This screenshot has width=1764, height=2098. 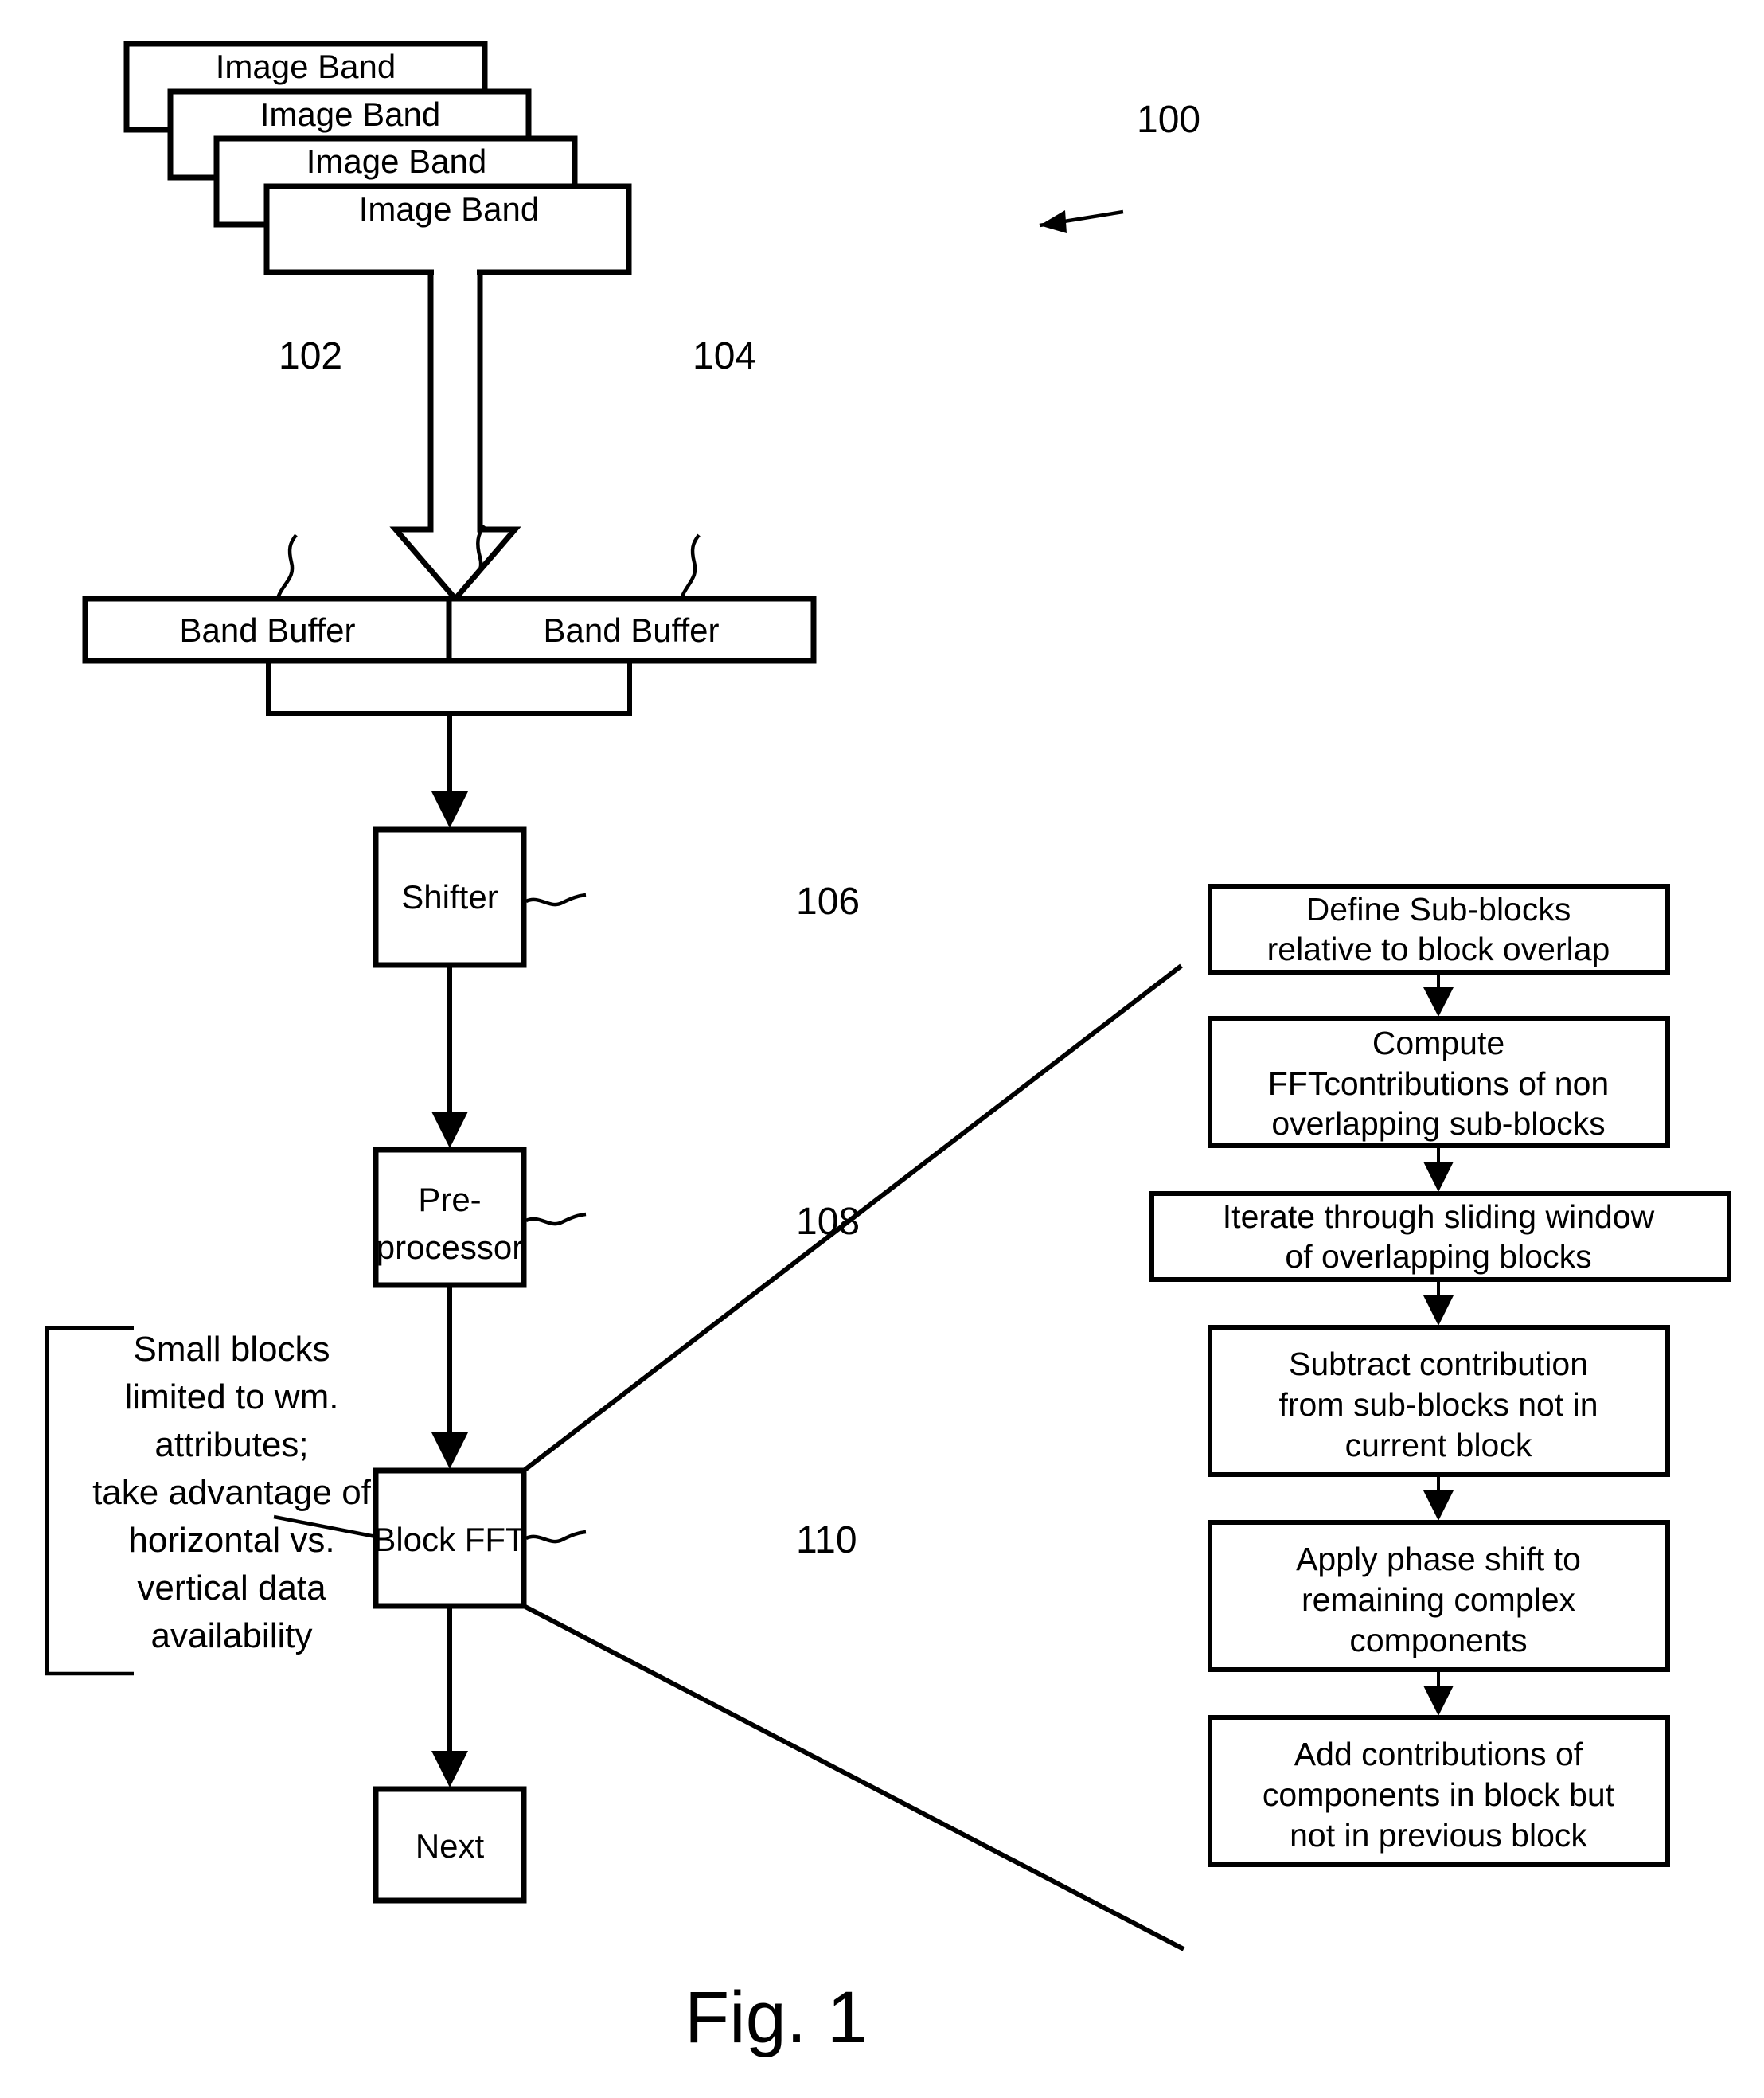 I want to click on shifter-node: Shifter 106, so click(x=616, y=897).